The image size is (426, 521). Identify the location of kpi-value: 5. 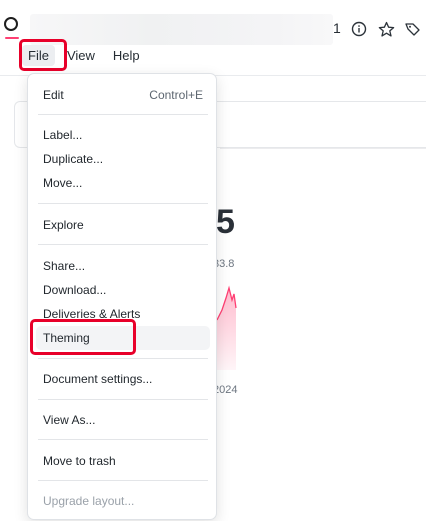
(225, 222).